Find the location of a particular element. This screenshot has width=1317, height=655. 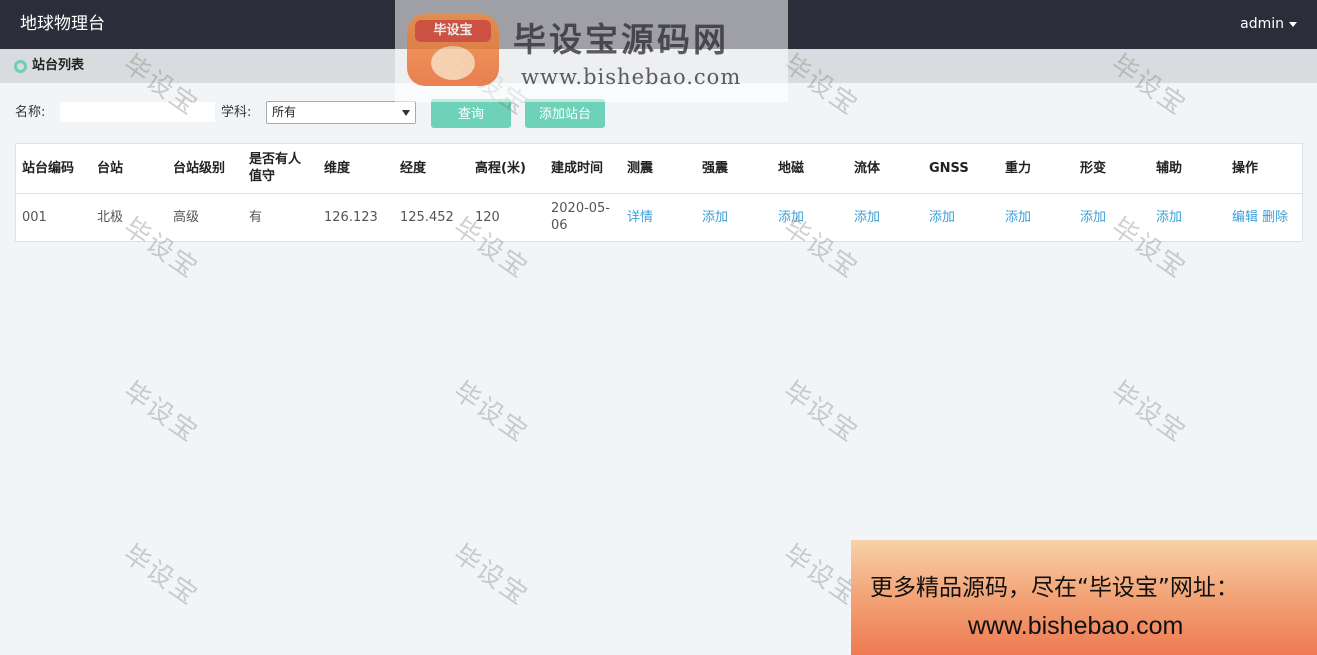

logo-url: www.bishebao.com is located at coordinates (631, 77).